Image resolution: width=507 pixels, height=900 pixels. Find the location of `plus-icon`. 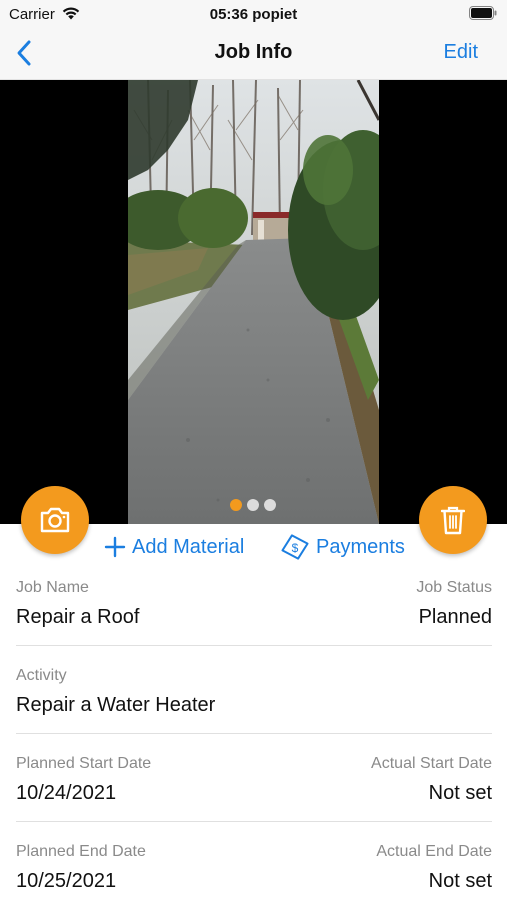

plus-icon is located at coordinates (115, 547).